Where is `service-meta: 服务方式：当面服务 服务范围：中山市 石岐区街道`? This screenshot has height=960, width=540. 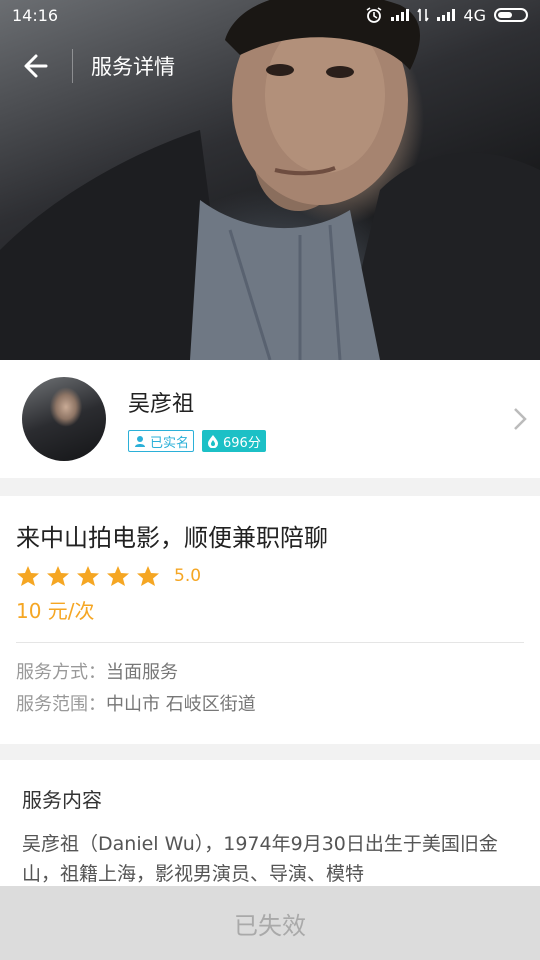
service-meta: 服务方式：当面服务 服务范围：中山市 石岐区街道 is located at coordinates (270, 689).